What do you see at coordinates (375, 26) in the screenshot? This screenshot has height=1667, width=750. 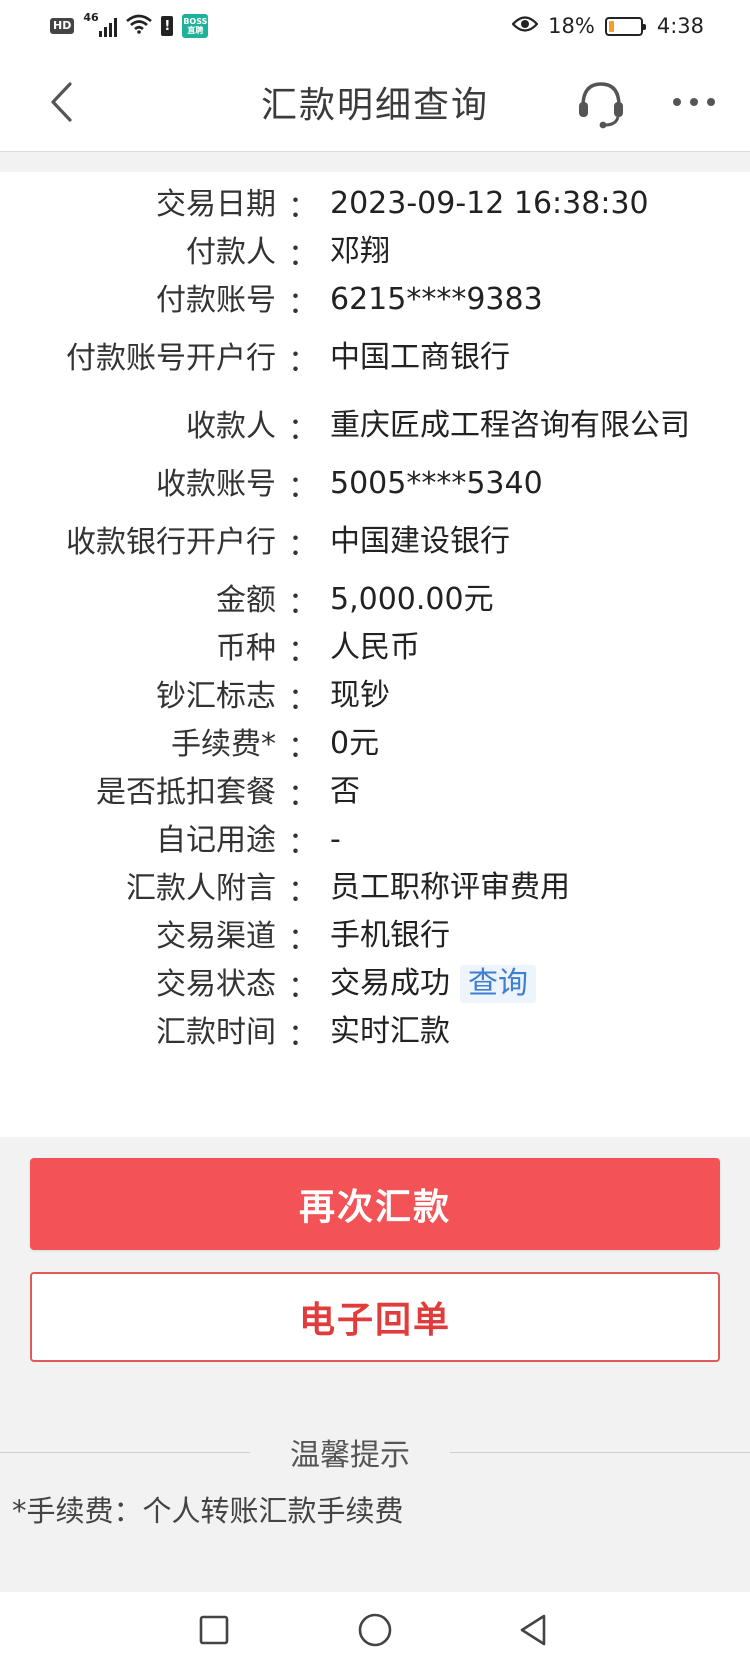 I see `status-bar: HD 46 ! BOSS 直聘 18% 4:38` at bounding box center [375, 26].